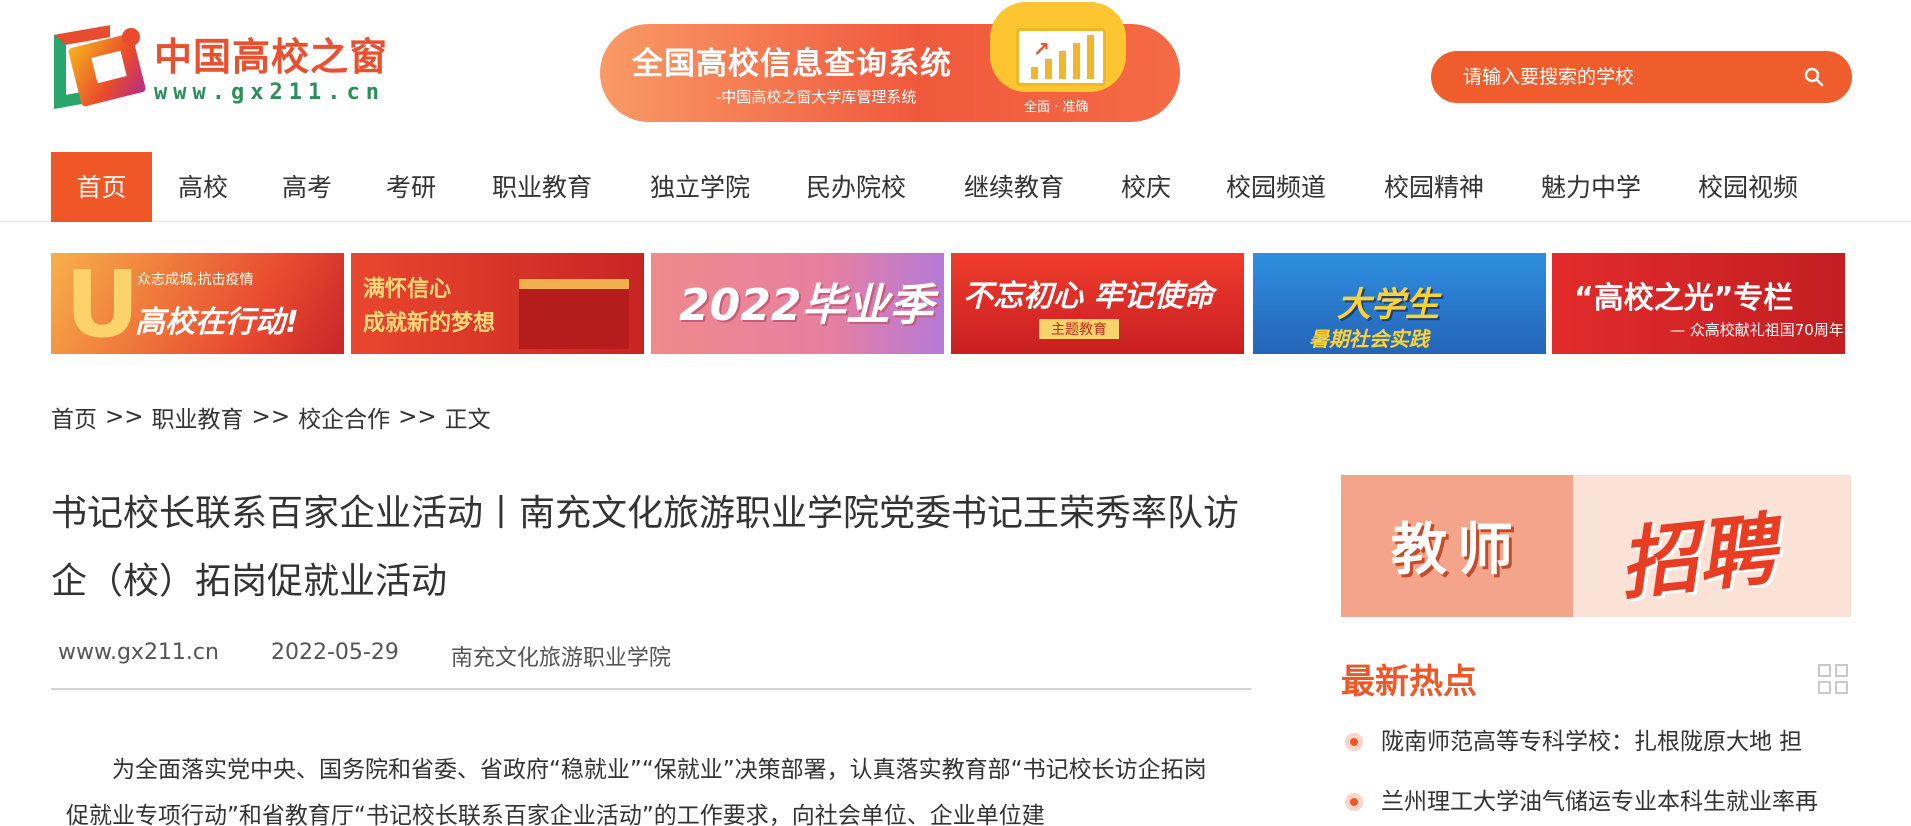 The height and width of the screenshot is (826, 1911). I want to click on topic-banner-light: “高校之光”专栏 — 众高校献礼祖国70周年, so click(1698, 303).